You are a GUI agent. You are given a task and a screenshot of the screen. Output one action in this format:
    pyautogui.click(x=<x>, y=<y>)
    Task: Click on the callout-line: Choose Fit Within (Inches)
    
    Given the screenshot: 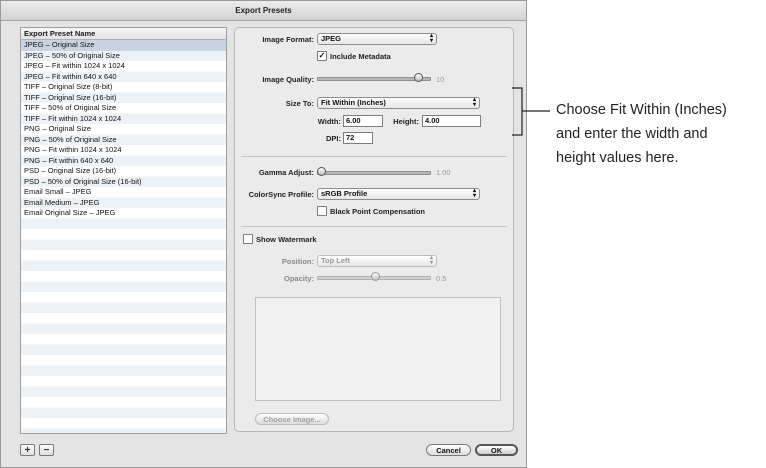 What is the action you would take?
    pyautogui.click(x=641, y=110)
    